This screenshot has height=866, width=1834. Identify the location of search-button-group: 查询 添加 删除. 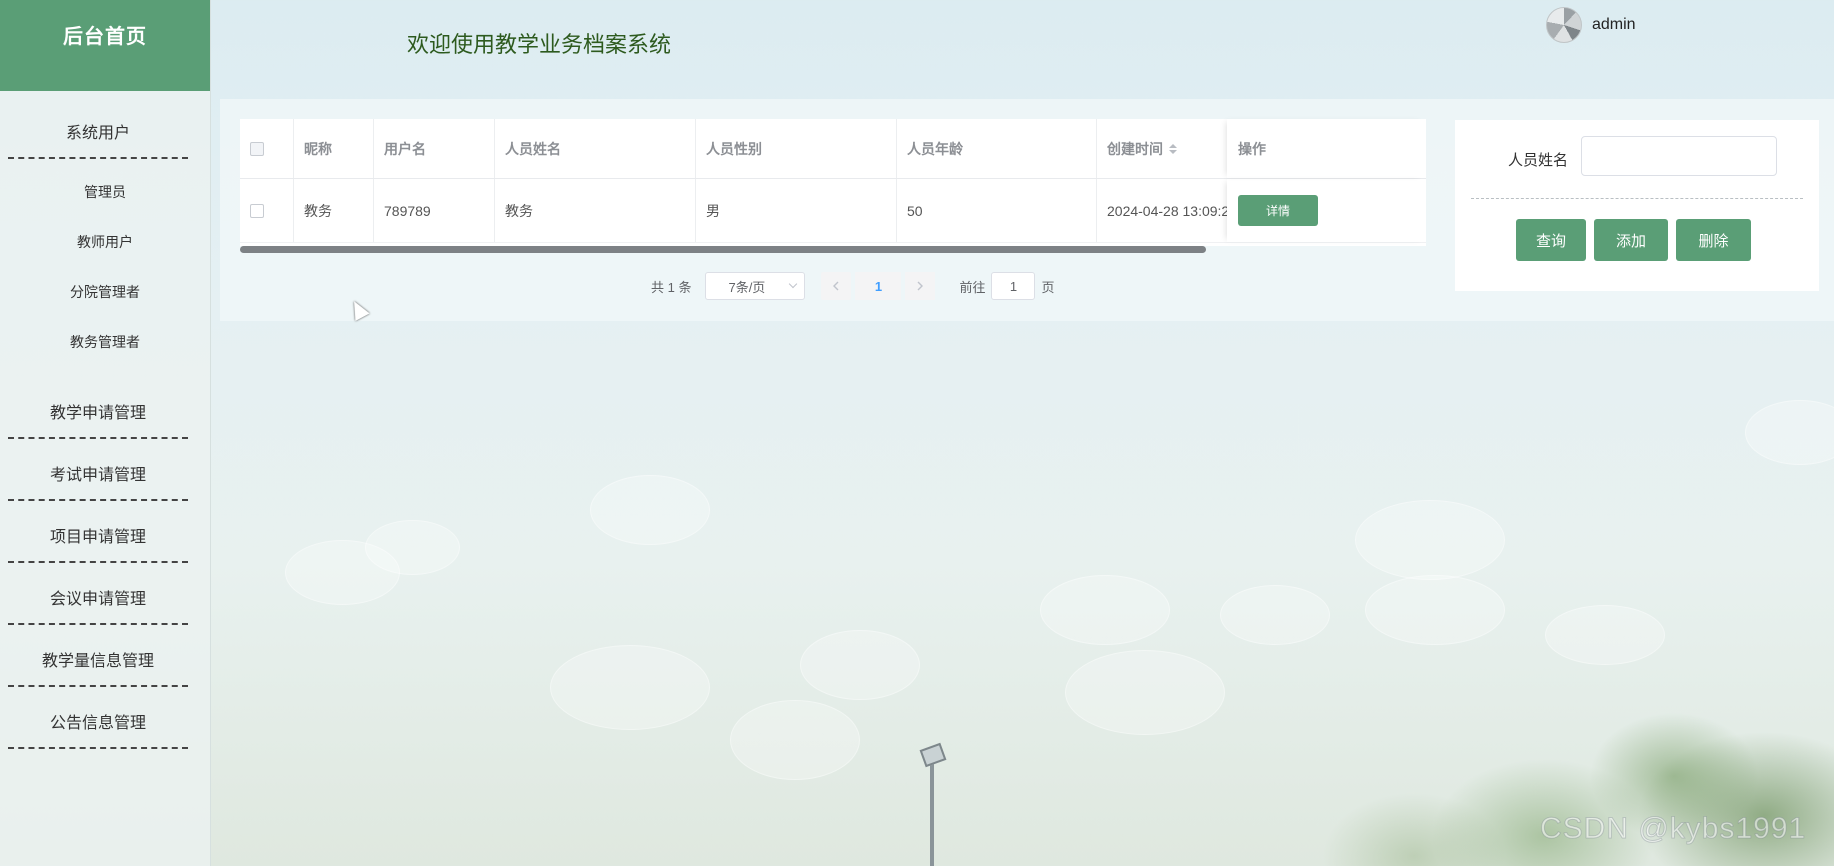
(1633, 240).